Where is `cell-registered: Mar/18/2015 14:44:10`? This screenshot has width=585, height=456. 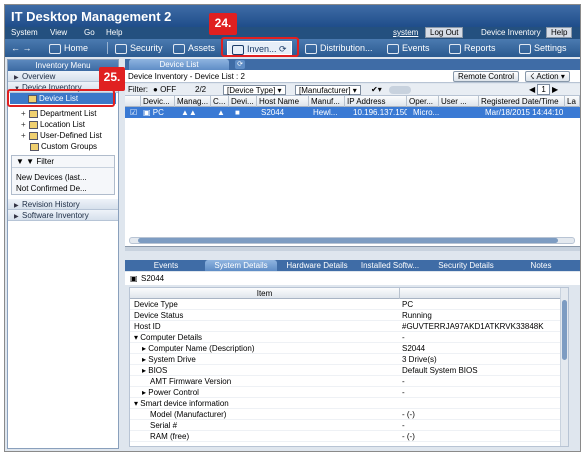
cell-registered: Mar/18/2015 14:44:10 is located at coordinates (524, 112).